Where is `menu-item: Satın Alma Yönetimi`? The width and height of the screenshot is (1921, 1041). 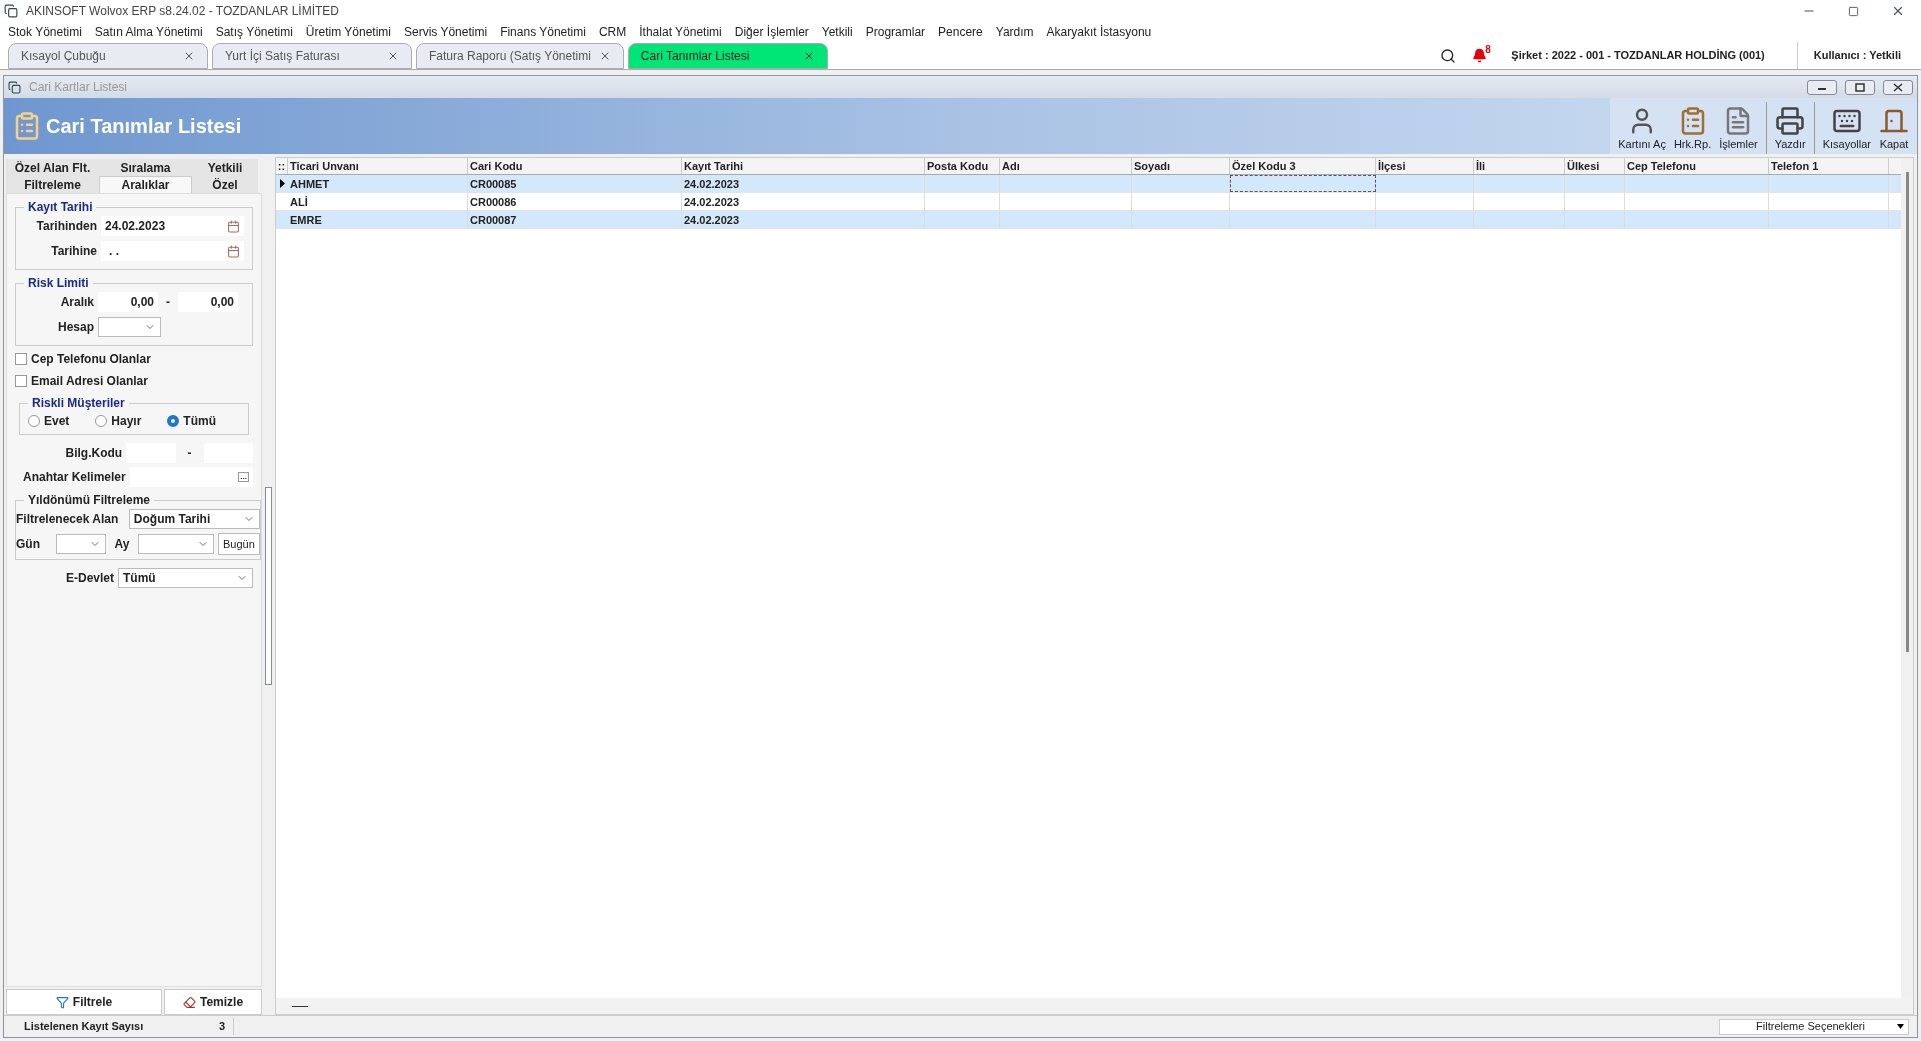
menu-item: Satın Alma Yönetimi is located at coordinates (148, 32).